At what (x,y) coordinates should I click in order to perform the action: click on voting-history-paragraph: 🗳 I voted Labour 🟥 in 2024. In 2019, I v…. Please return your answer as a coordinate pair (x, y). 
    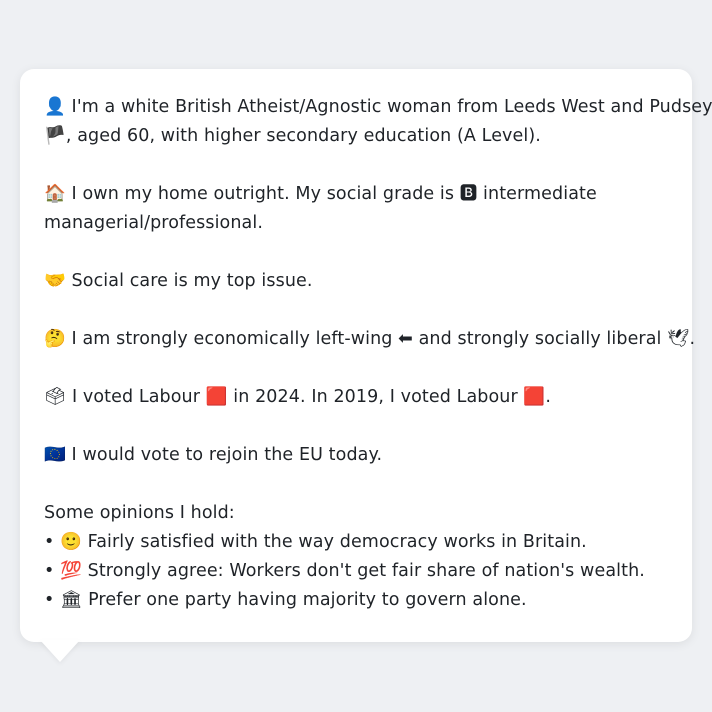
    Looking at the image, I should click on (356, 397).